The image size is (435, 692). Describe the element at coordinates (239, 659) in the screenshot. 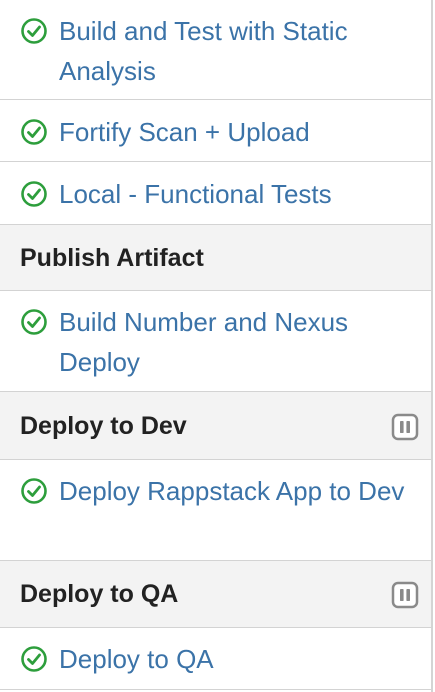

I see `job-link-deploy-to-qa: Deploy to QA` at that location.